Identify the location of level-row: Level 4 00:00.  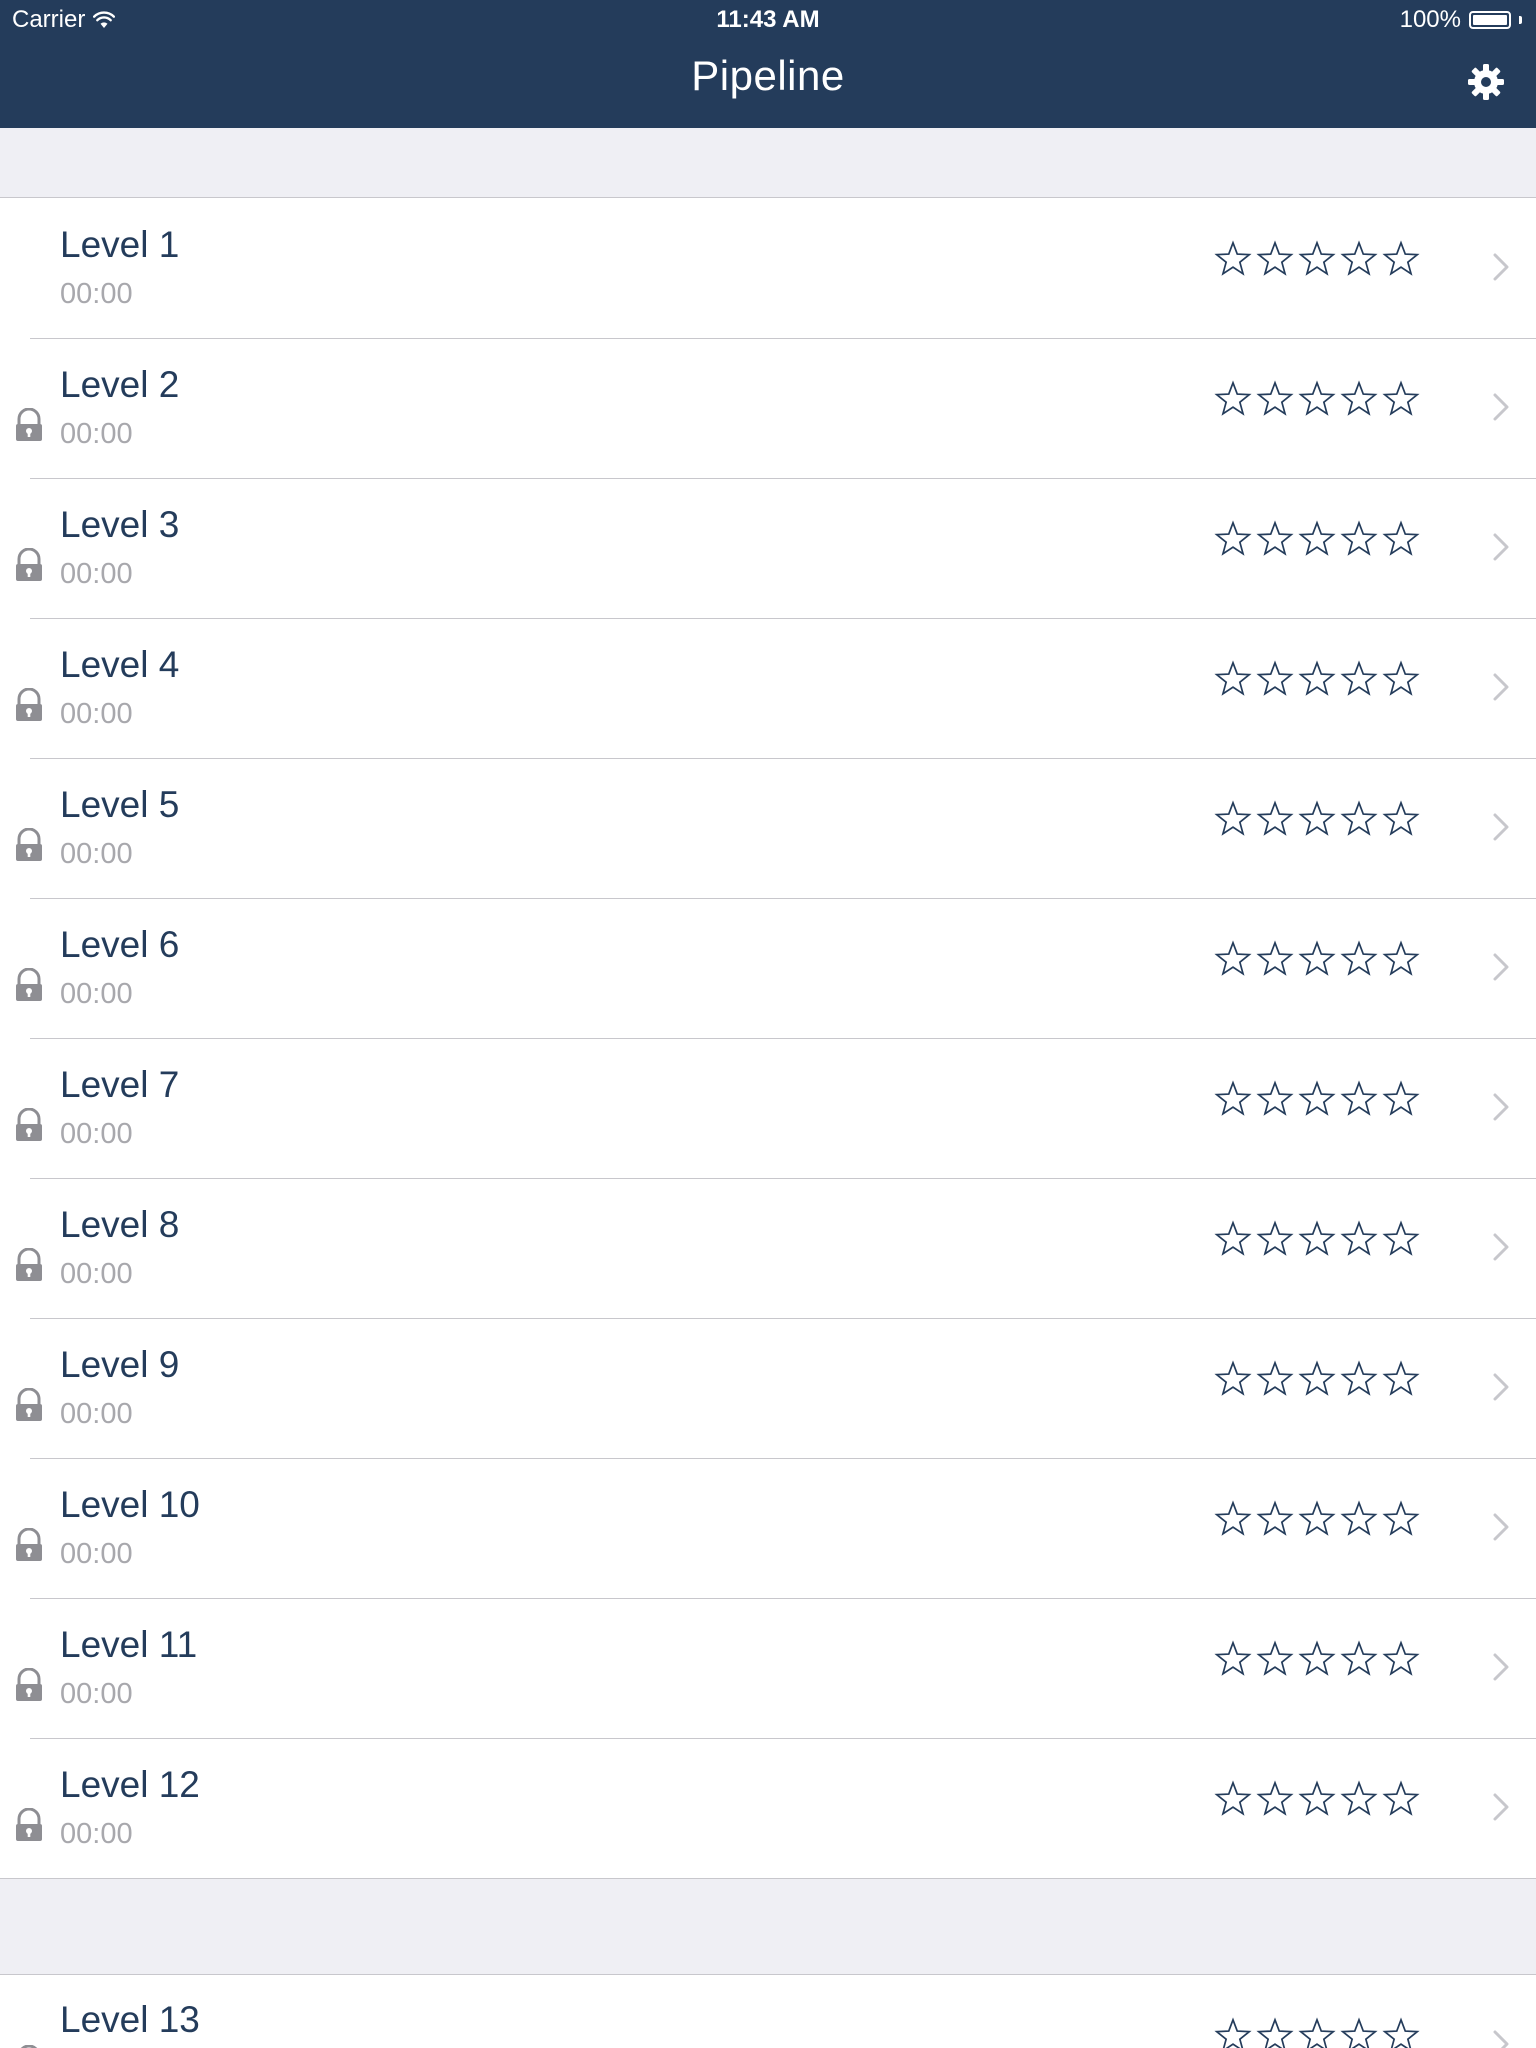
(768, 688).